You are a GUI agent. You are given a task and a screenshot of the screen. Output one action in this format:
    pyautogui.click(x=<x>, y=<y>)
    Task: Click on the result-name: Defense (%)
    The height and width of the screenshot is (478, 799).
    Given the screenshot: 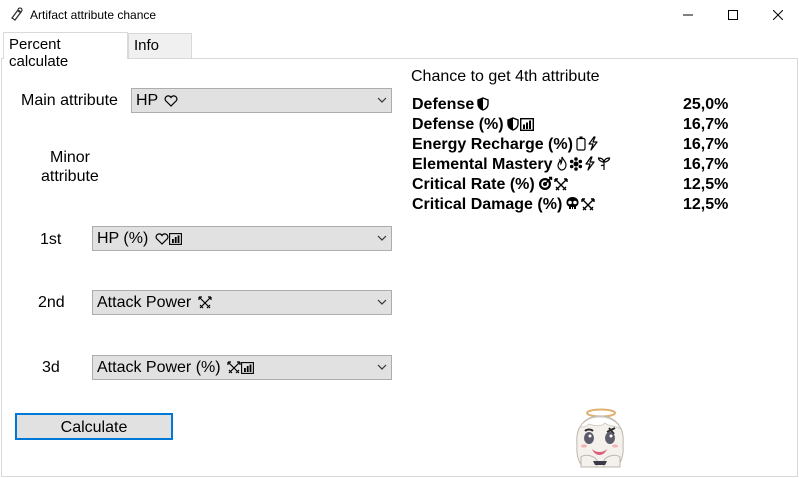 What is the action you would take?
    pyautogui.click(x=458, y=124)
    